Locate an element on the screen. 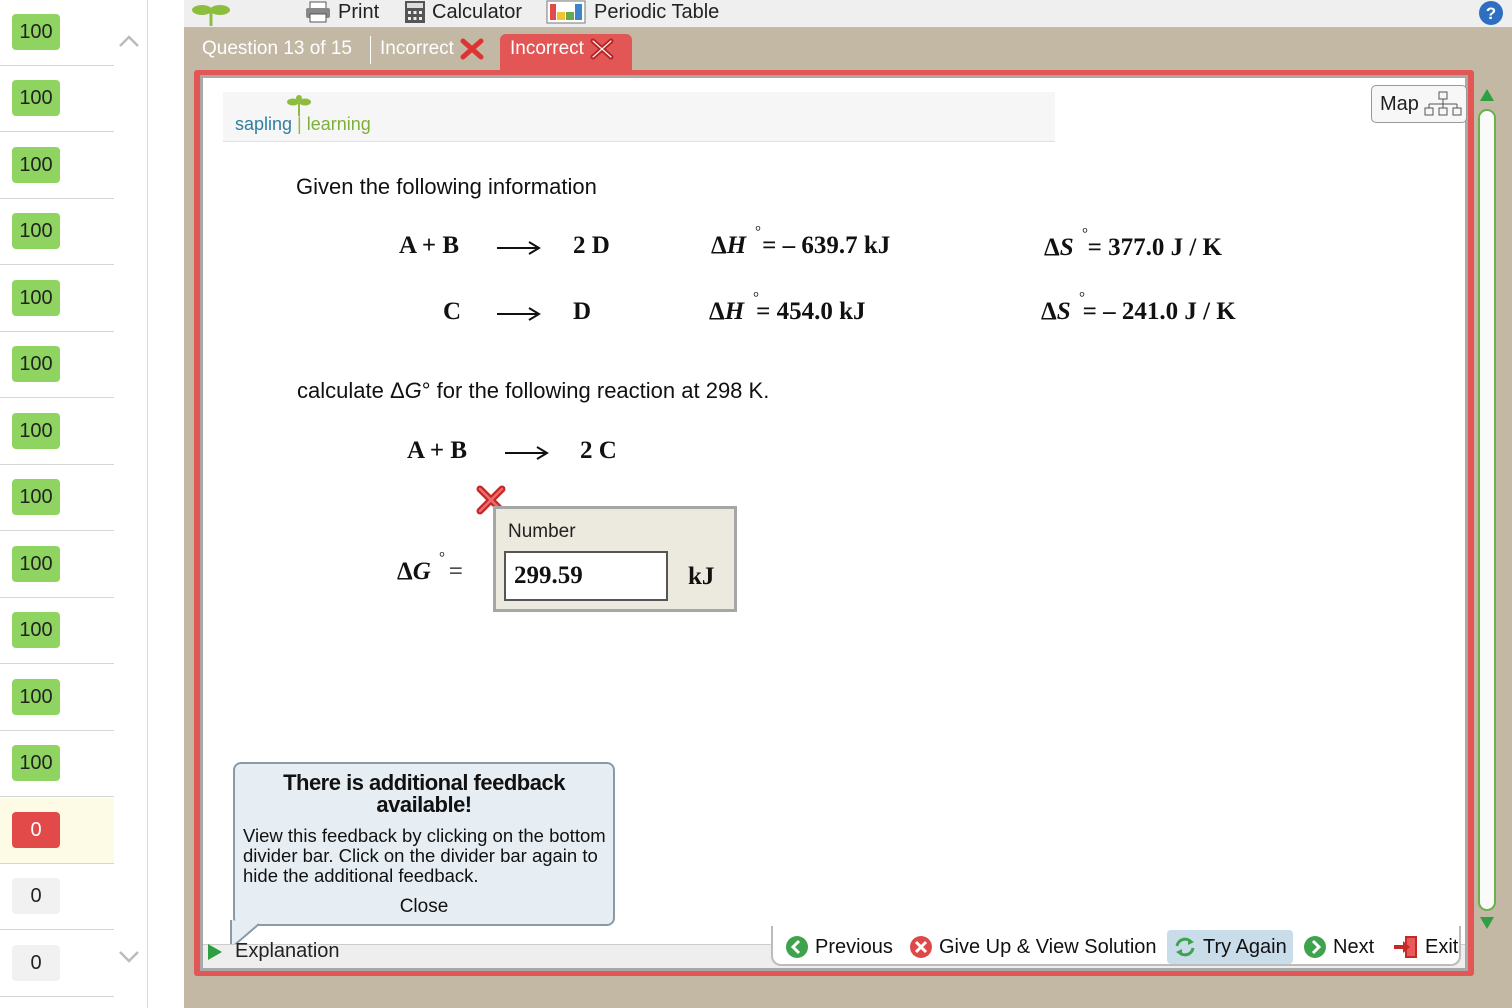 The image size is (1512, 1008). question-row-3: 100 is located at coordinates (57, 166).